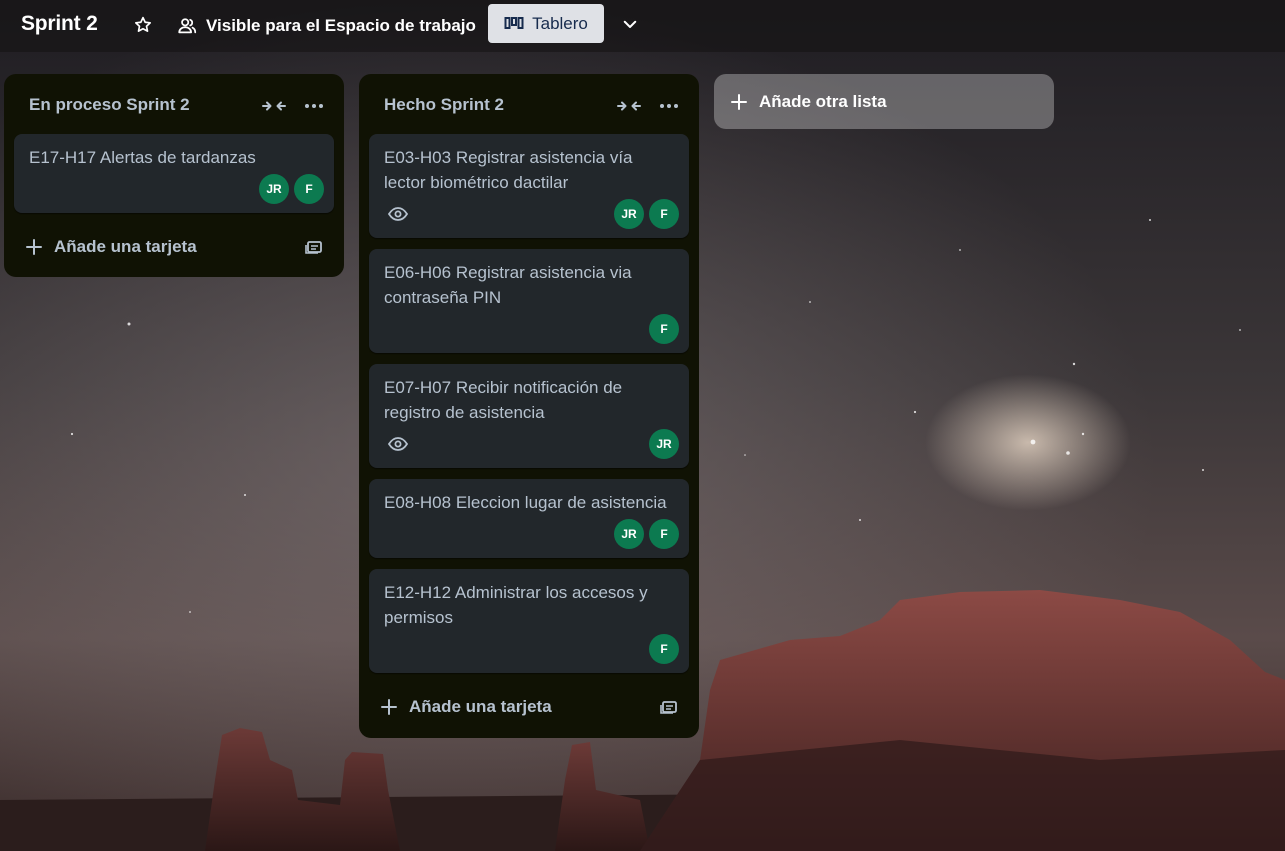  Describe the element at coordinates (59, 24) in the screenshot. I see `board-title: Sprint 2` at that location.